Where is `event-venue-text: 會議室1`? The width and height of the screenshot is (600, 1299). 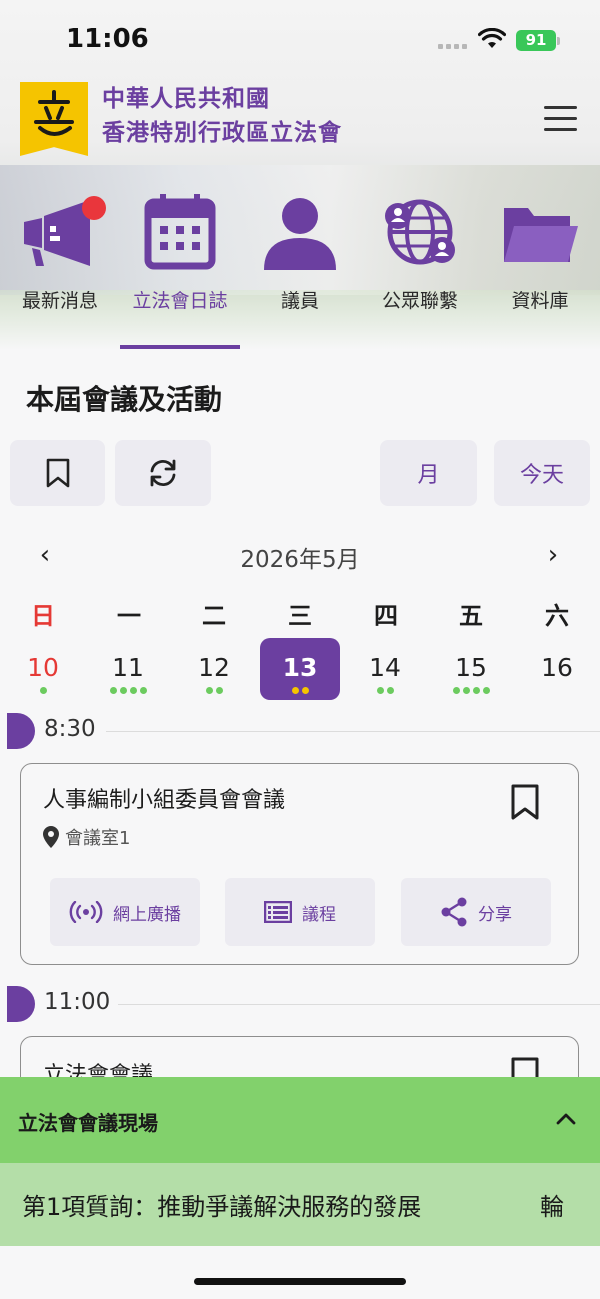 event-venue-text: 會議室1 is located at coordinates (98, 838).